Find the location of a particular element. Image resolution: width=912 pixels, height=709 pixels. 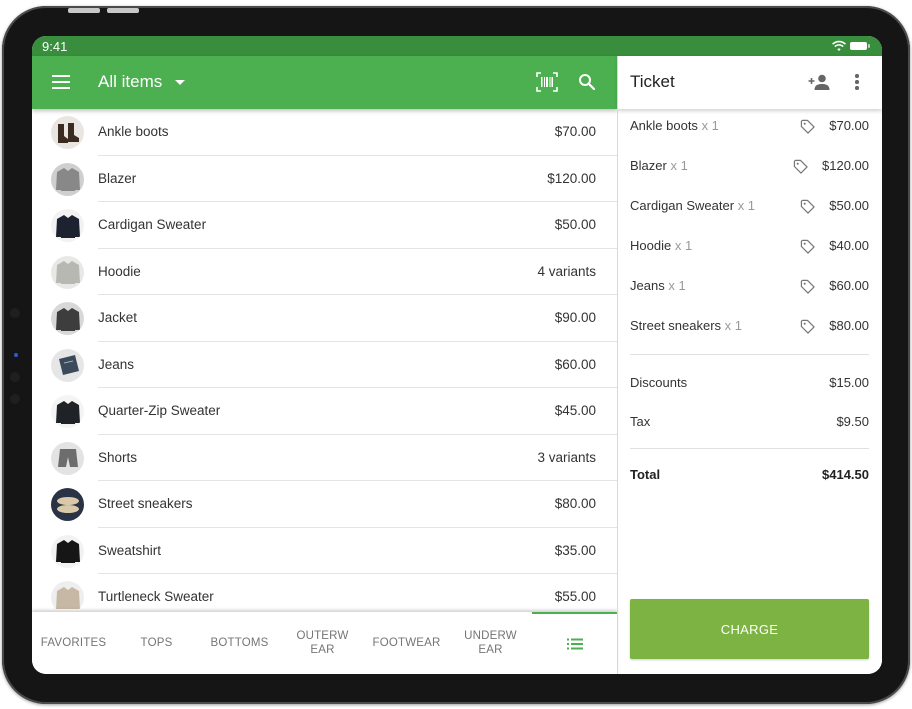

charge-button: CHARGE is located at coordinates (749, 629).